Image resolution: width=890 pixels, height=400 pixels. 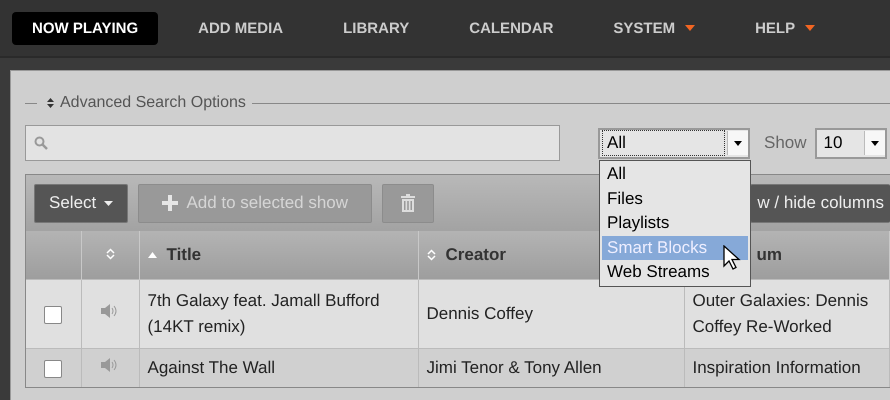 I want to click on dropdown-option: Playlists, so click(x=675, y=223).